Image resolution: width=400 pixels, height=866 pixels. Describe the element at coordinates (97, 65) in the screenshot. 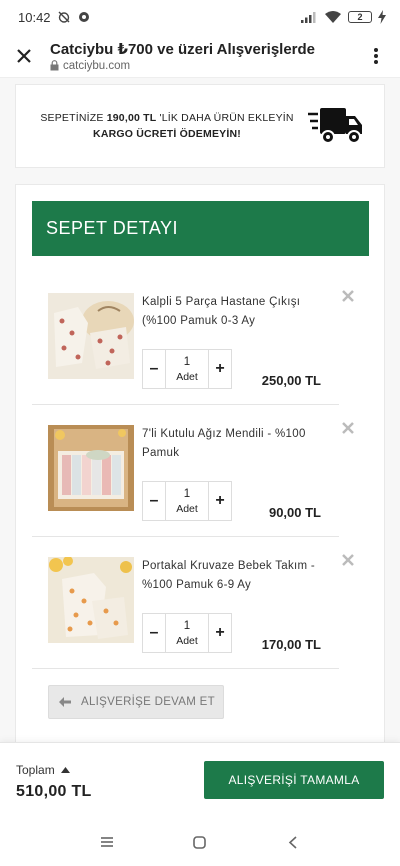

I see `url-text: catciybu.com` at that location.